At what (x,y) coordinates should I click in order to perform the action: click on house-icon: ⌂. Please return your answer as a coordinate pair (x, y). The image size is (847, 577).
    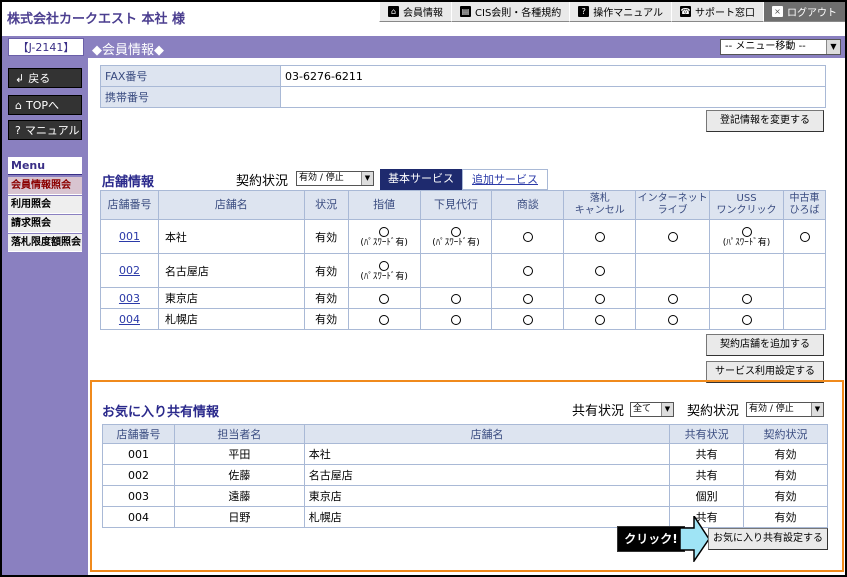
    Looking at the image, I should click on (394, 11).